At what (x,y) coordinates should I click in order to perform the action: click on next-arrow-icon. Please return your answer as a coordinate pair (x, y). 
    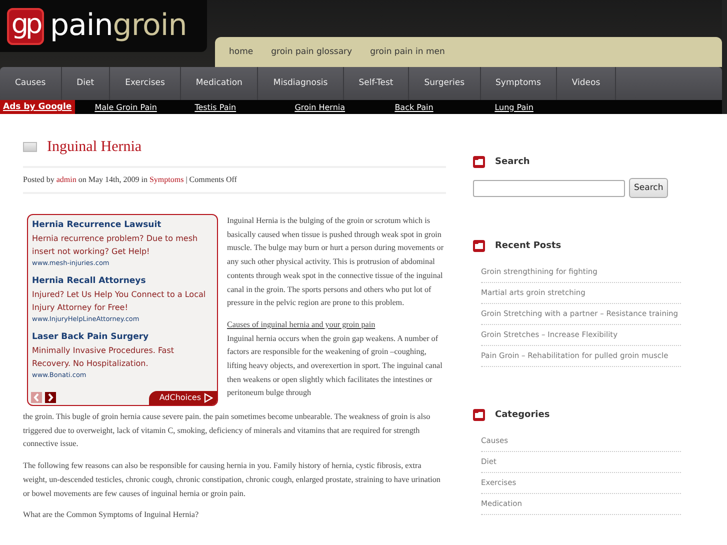
    Looking at the image, I should click on (50, 397).